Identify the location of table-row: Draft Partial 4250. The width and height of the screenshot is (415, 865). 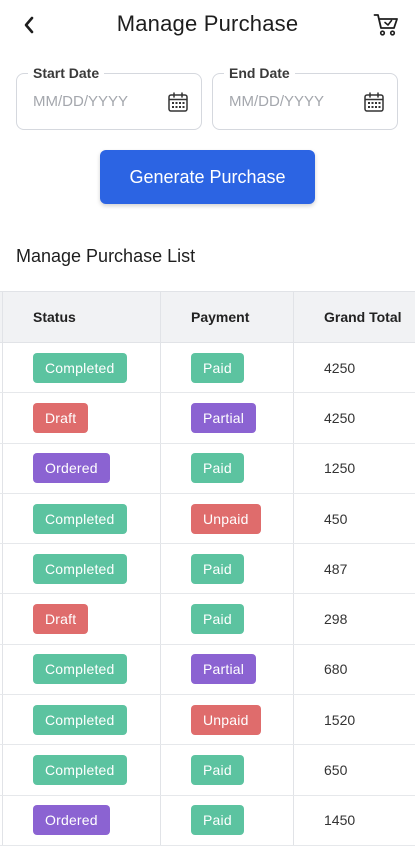
(207, 418).